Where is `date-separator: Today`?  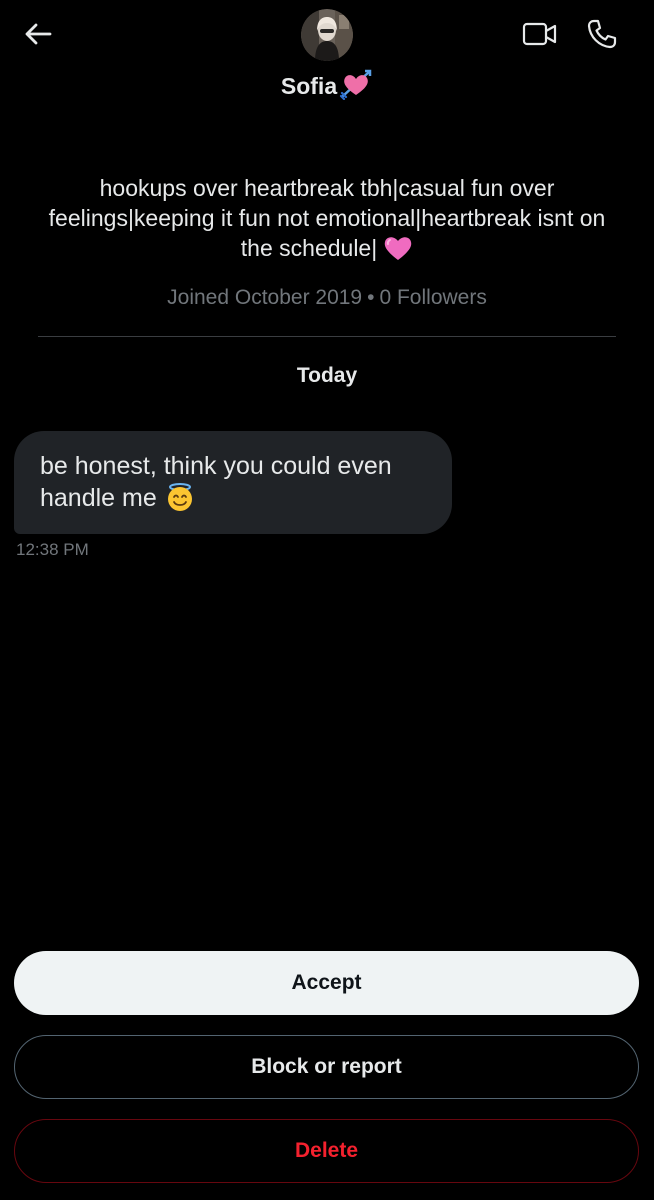
date-separator: Today is located at coordinates (327, 375).